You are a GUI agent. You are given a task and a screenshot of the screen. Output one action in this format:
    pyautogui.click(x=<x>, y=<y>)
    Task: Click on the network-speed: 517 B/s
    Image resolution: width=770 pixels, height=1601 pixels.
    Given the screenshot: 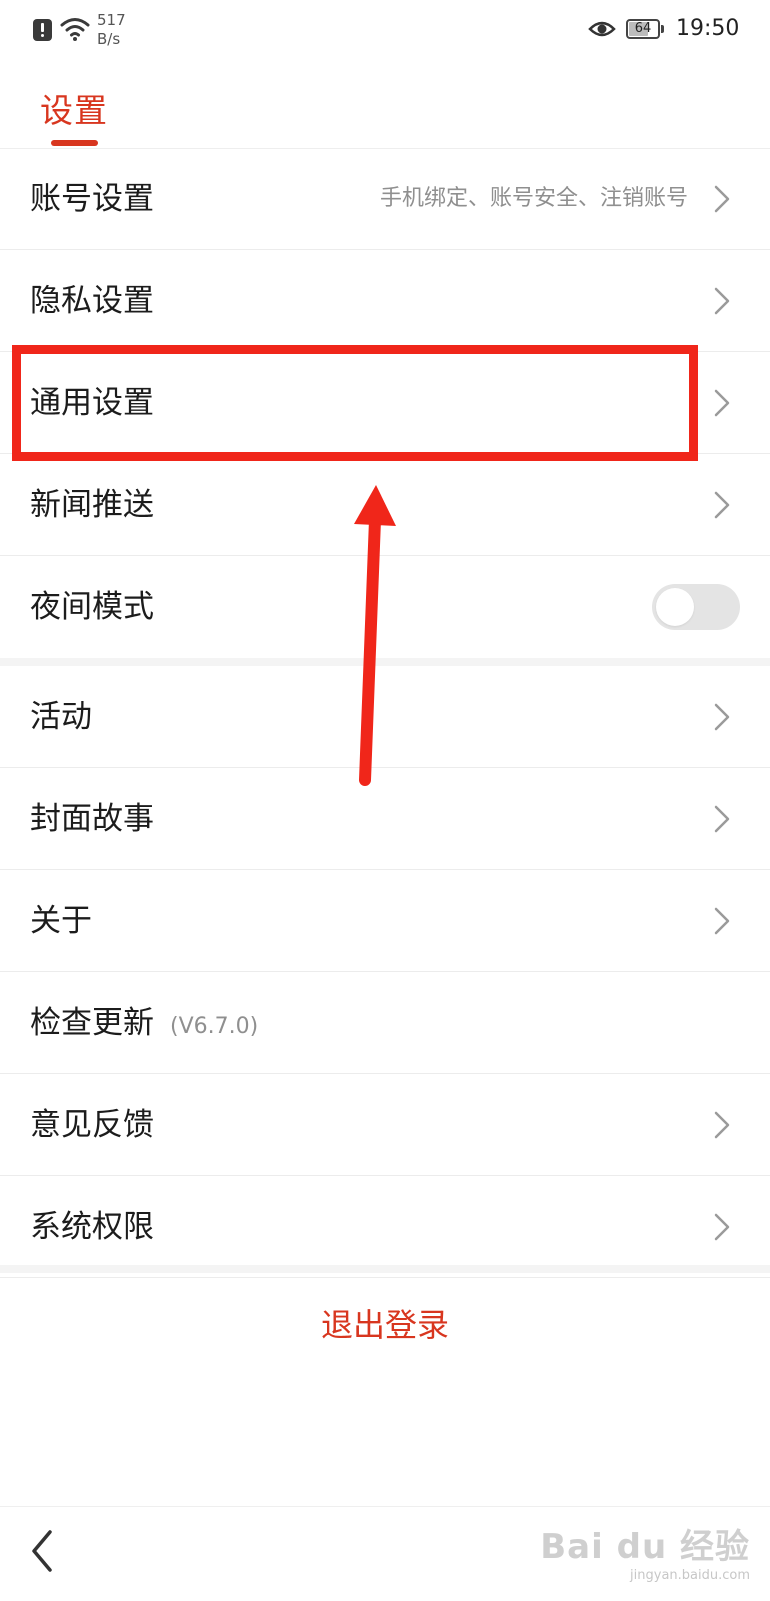 What is the action you would take?
    pyautogui.click(x=111, y=29)
    